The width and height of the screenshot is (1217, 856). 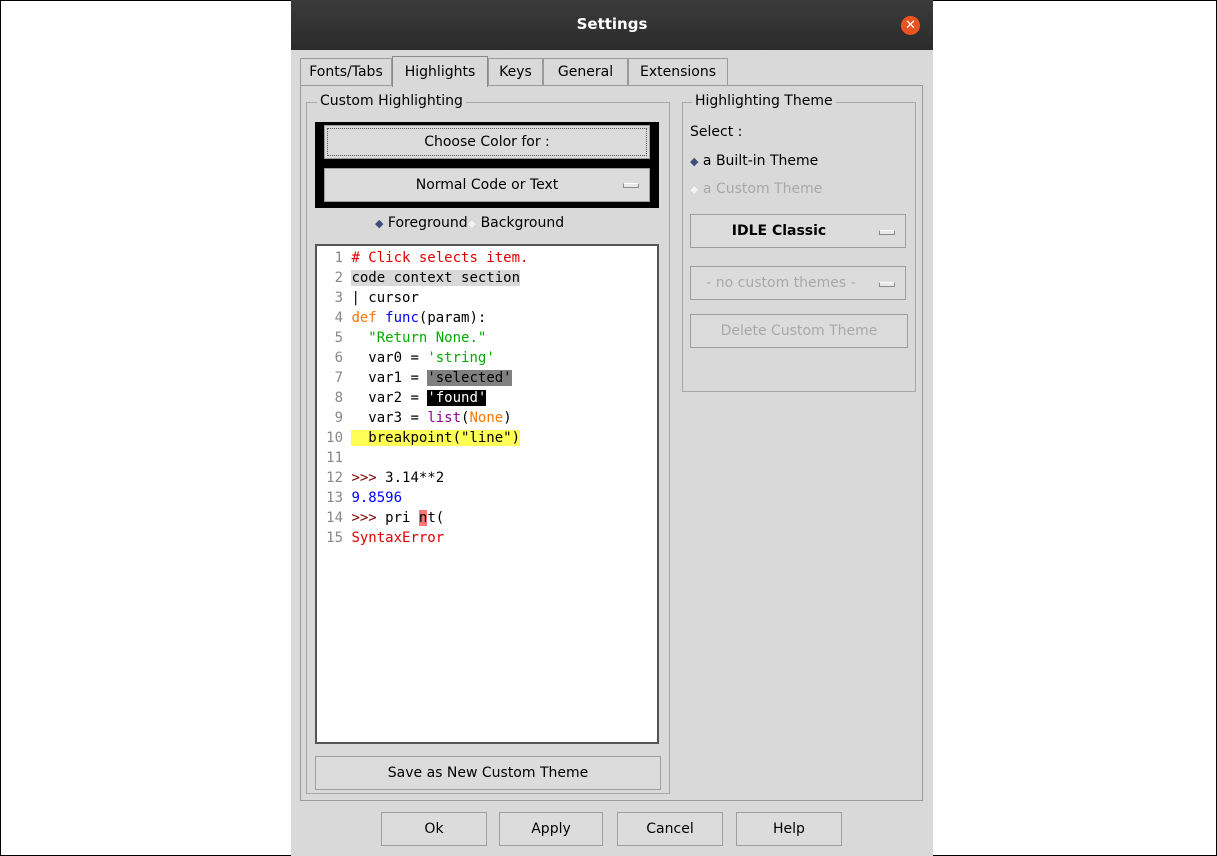 What do you see at coordinates (427, 338) in the screenshot?
I see `sample-docstring: "Return None."` at bounding box center [427, 338].